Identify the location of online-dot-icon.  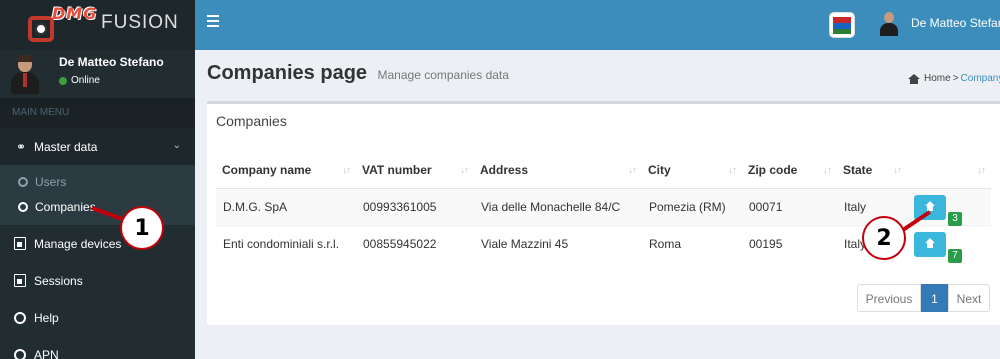
(63, 80).